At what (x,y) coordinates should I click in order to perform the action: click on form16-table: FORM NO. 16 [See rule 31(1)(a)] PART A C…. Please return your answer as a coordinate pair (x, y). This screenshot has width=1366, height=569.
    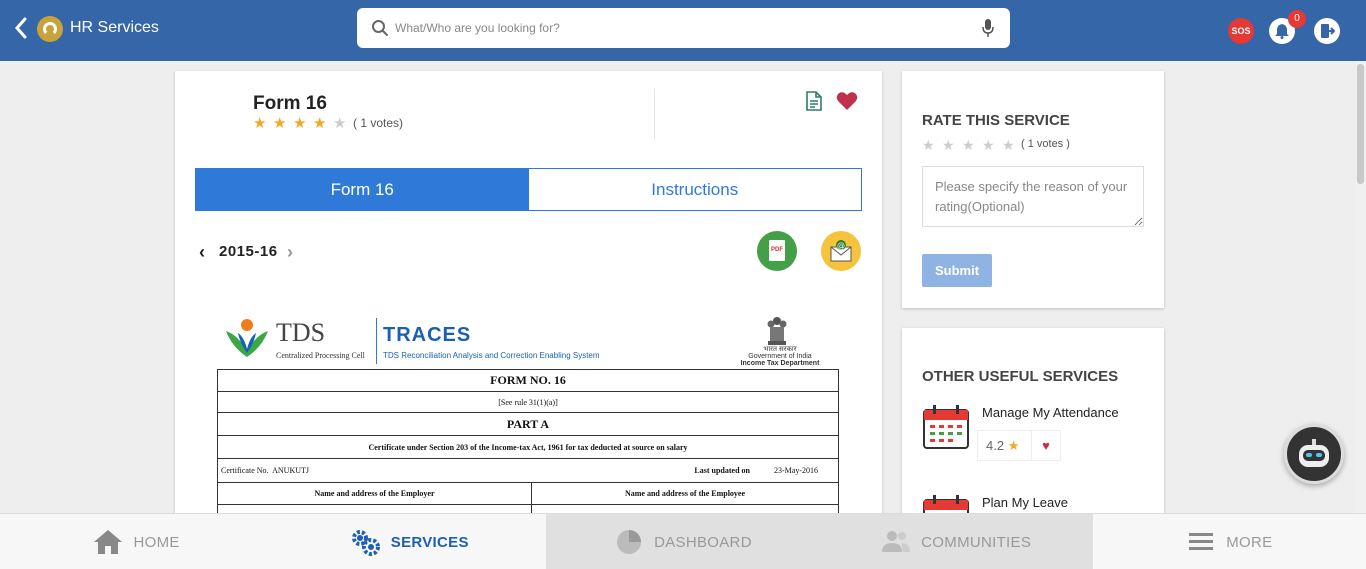
    Looking at the image, I should click on (528, 445).